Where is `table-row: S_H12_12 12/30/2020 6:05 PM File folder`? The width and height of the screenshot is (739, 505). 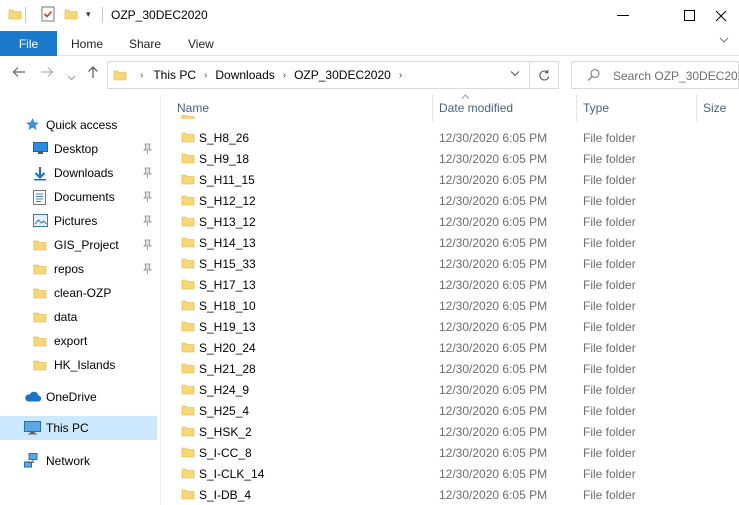
table-row: S_H12_12 12/30/2020 6:05 PM File folder is located at coordinates (450, 200).